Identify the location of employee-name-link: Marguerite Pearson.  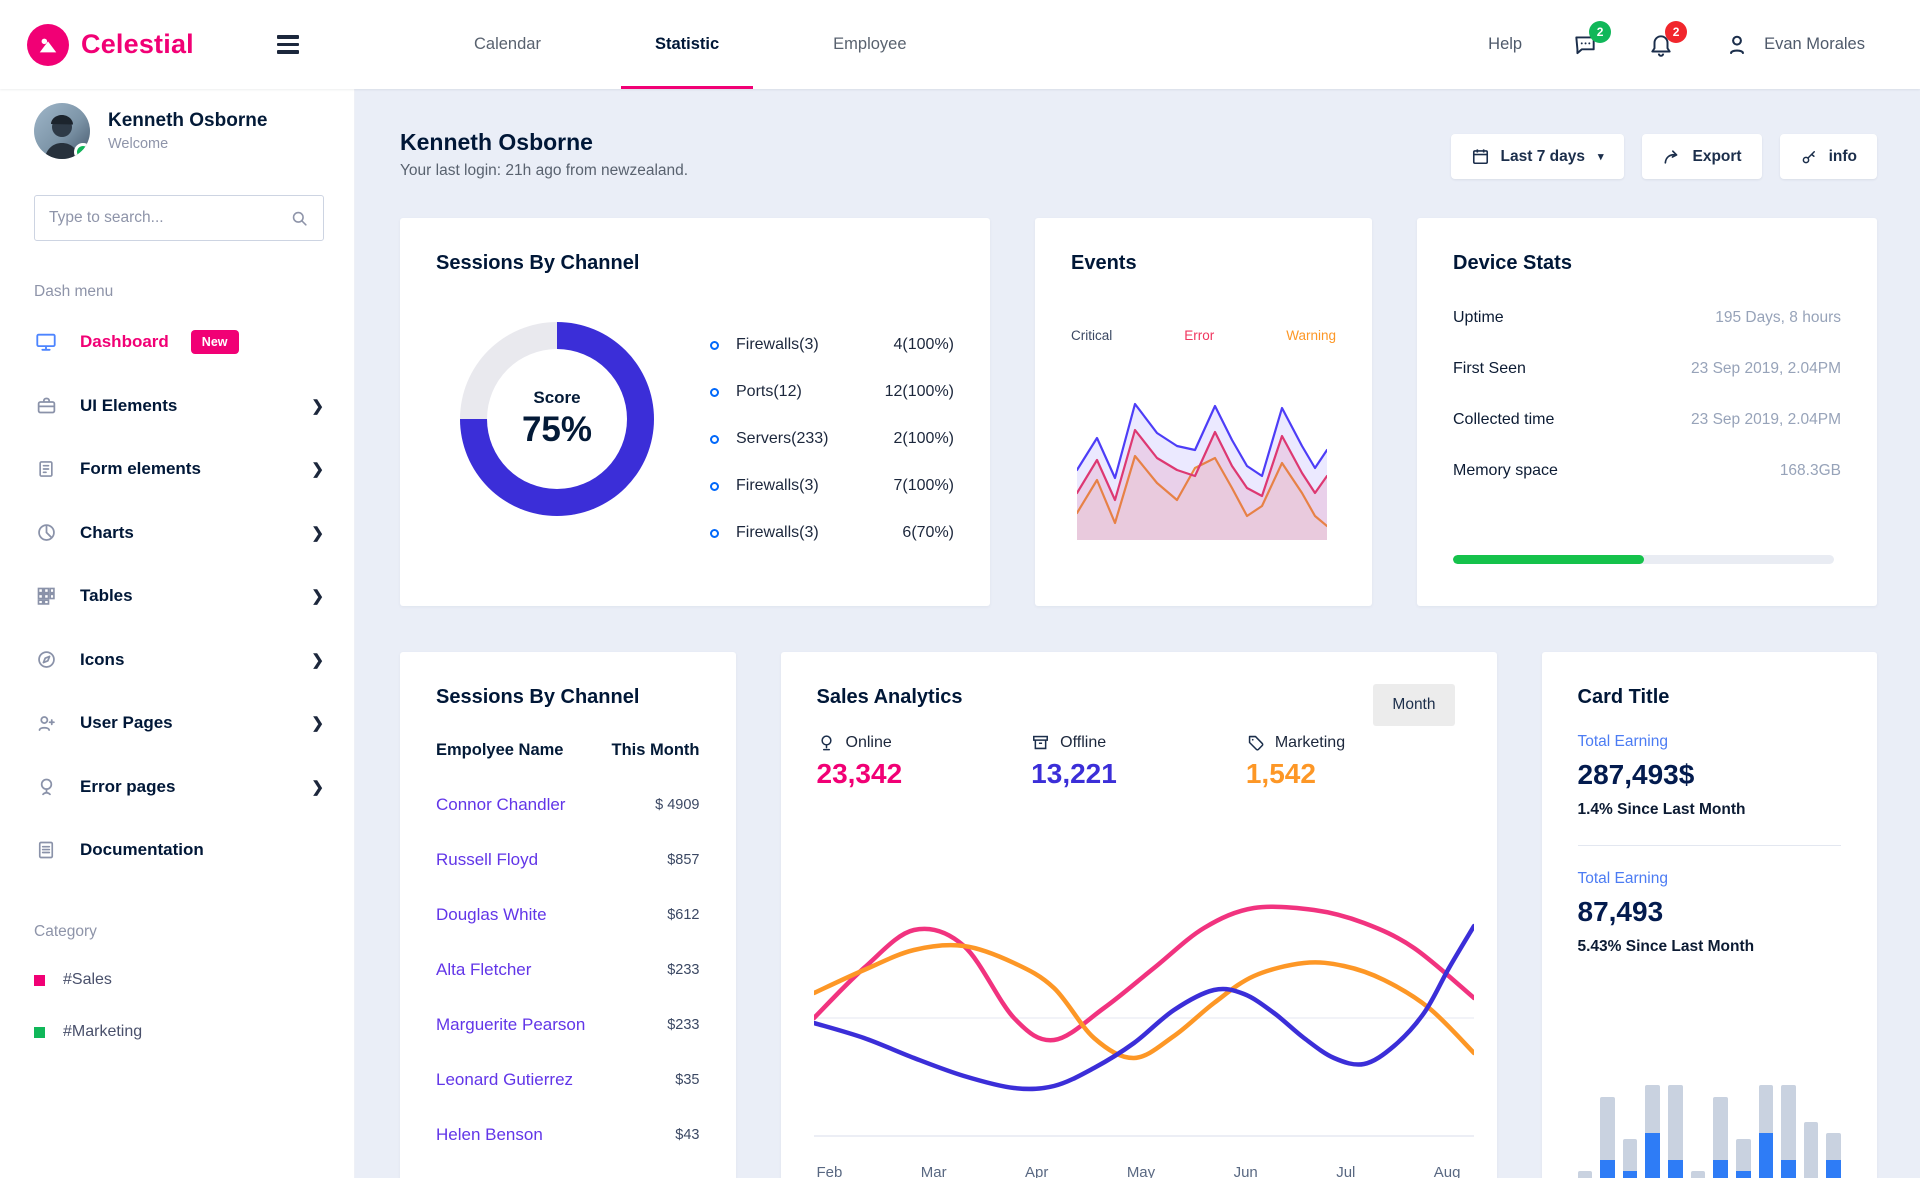
(510, 1025).